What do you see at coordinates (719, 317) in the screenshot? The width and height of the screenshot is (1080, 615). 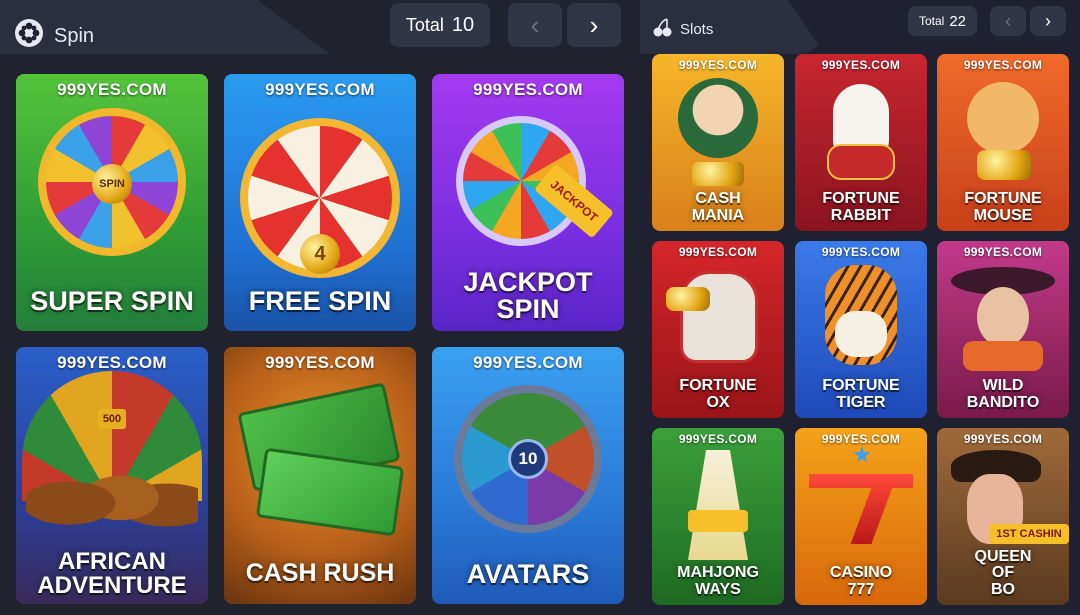 I see `ox-art` at bounding box center [719, 317].